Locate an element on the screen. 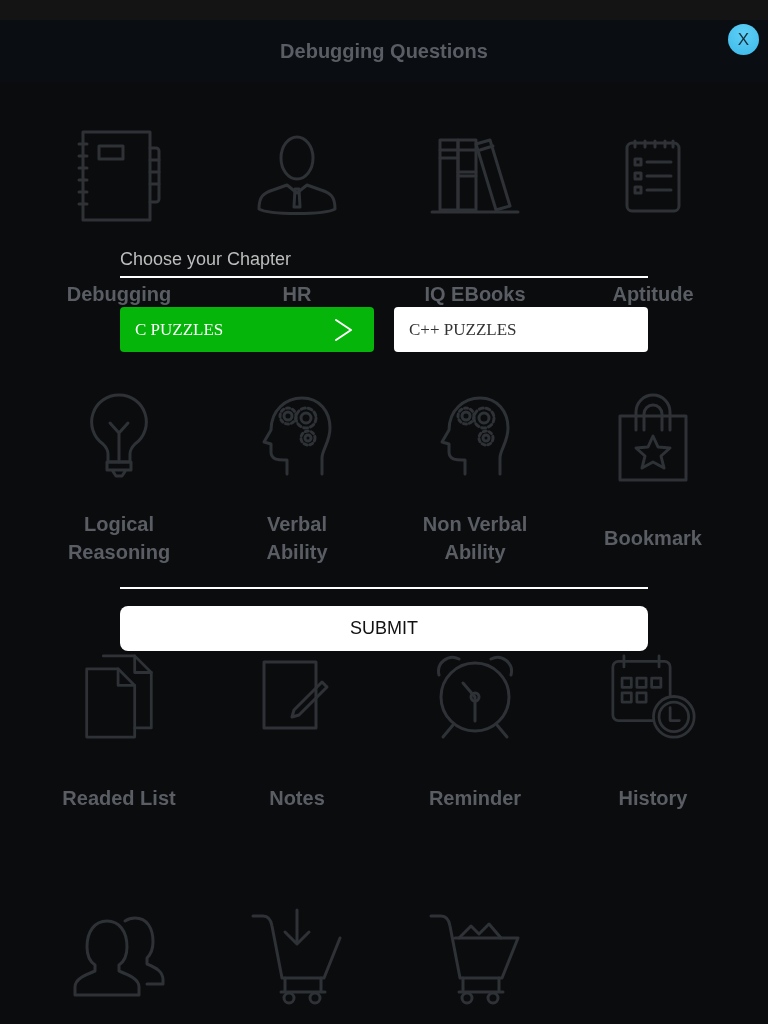 This screenshot has height=1024, width=768. tile-label: Bookmark is located at coordinates (653, 538).